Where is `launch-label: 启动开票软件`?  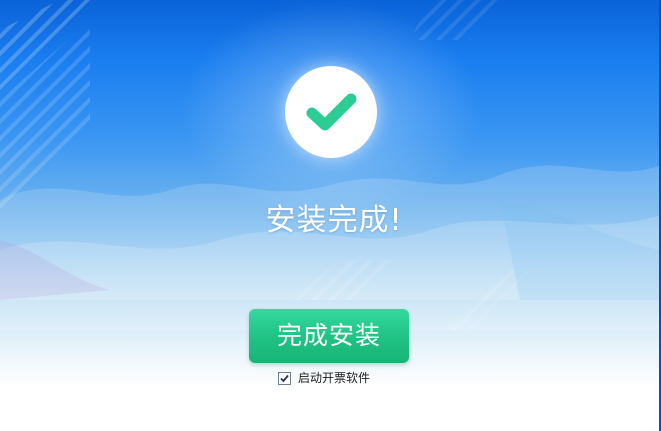
launch-label: 启动开票软件 is located at coordinates (334, 378).